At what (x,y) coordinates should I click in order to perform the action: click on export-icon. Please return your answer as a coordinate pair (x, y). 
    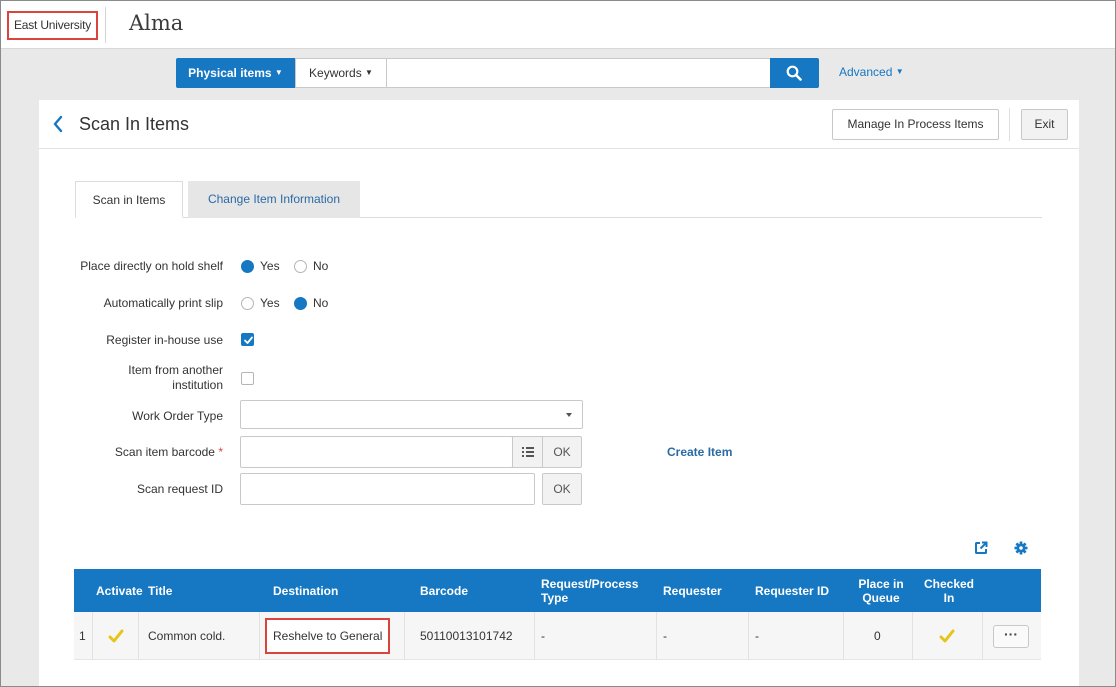
    Looking at the image, I should click on (981, 547).